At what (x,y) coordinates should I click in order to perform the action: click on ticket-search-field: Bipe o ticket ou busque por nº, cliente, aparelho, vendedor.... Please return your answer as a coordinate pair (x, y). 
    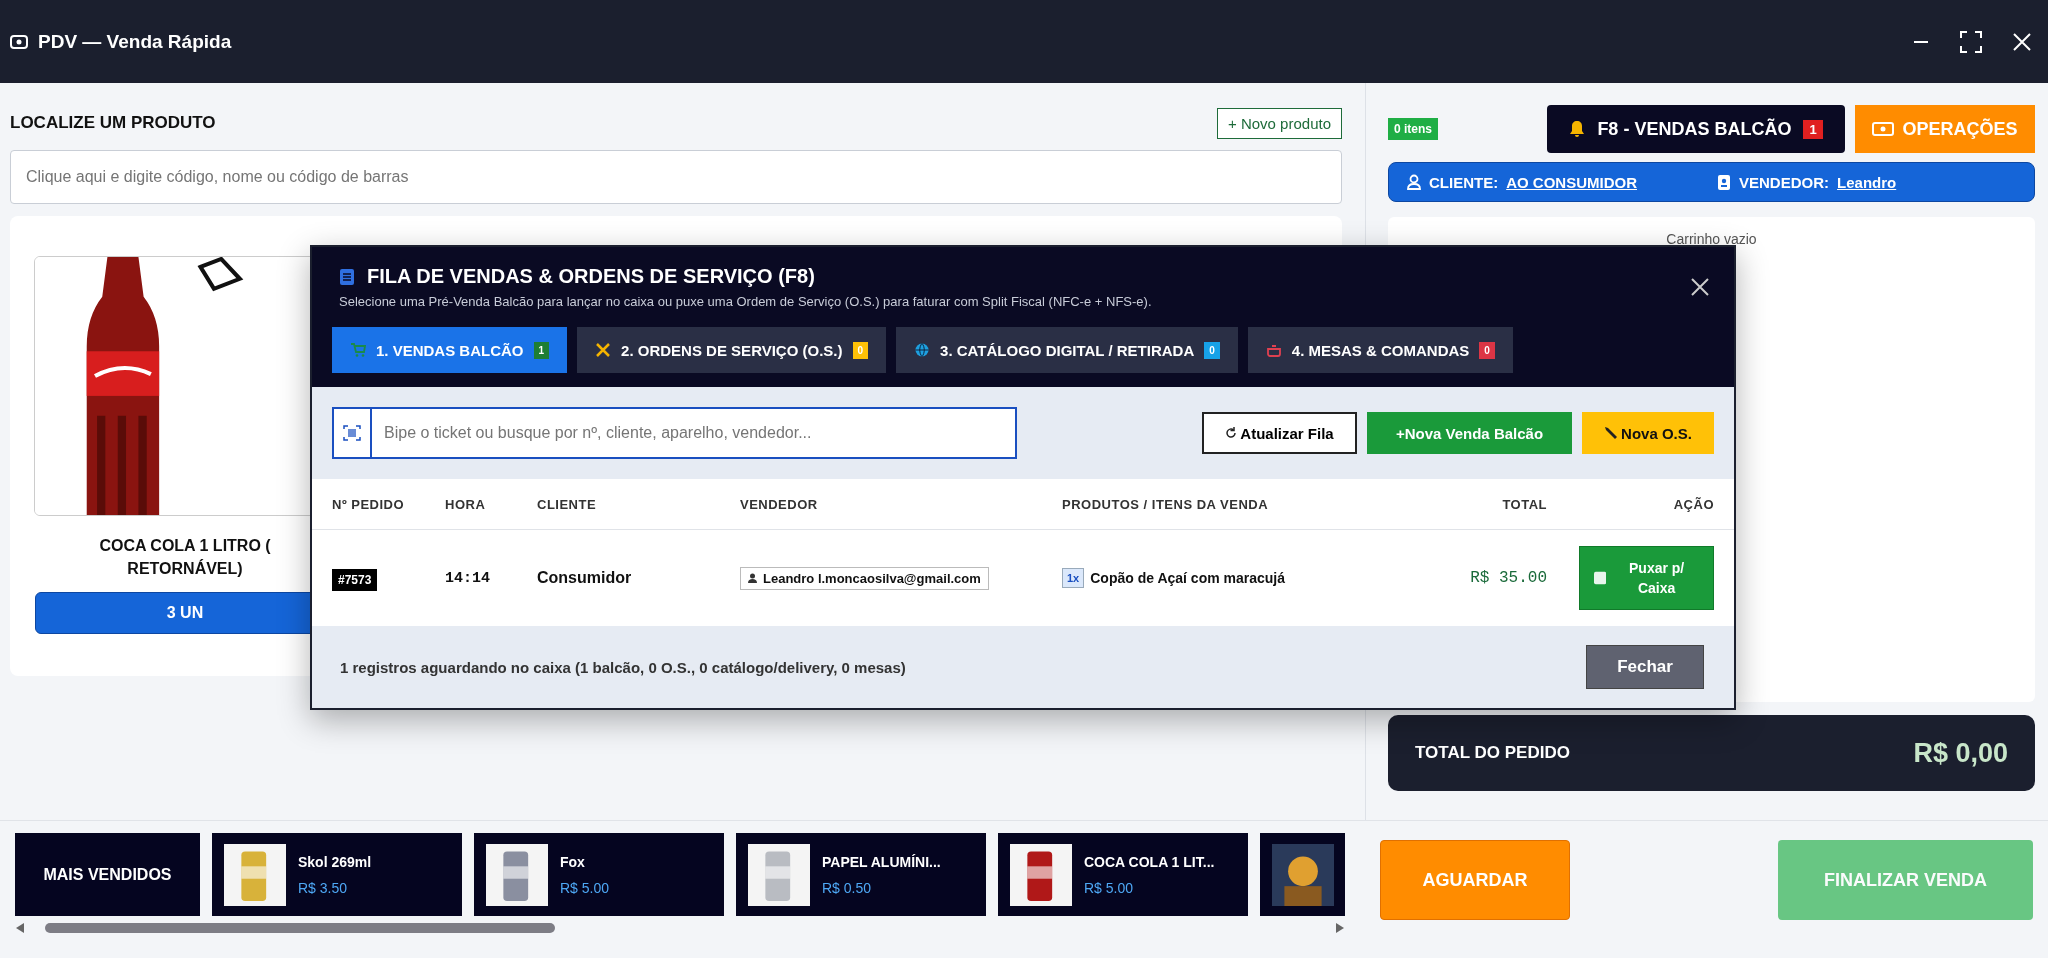
    Looking at the image, I should click on (694, 433).